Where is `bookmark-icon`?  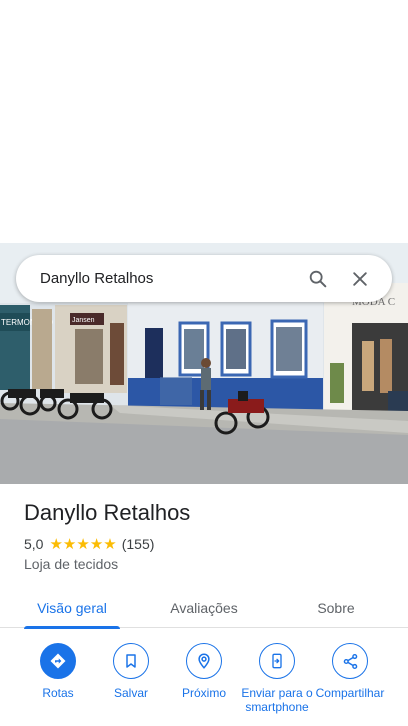 bookmark-icon is located at coordinates (131, 661).